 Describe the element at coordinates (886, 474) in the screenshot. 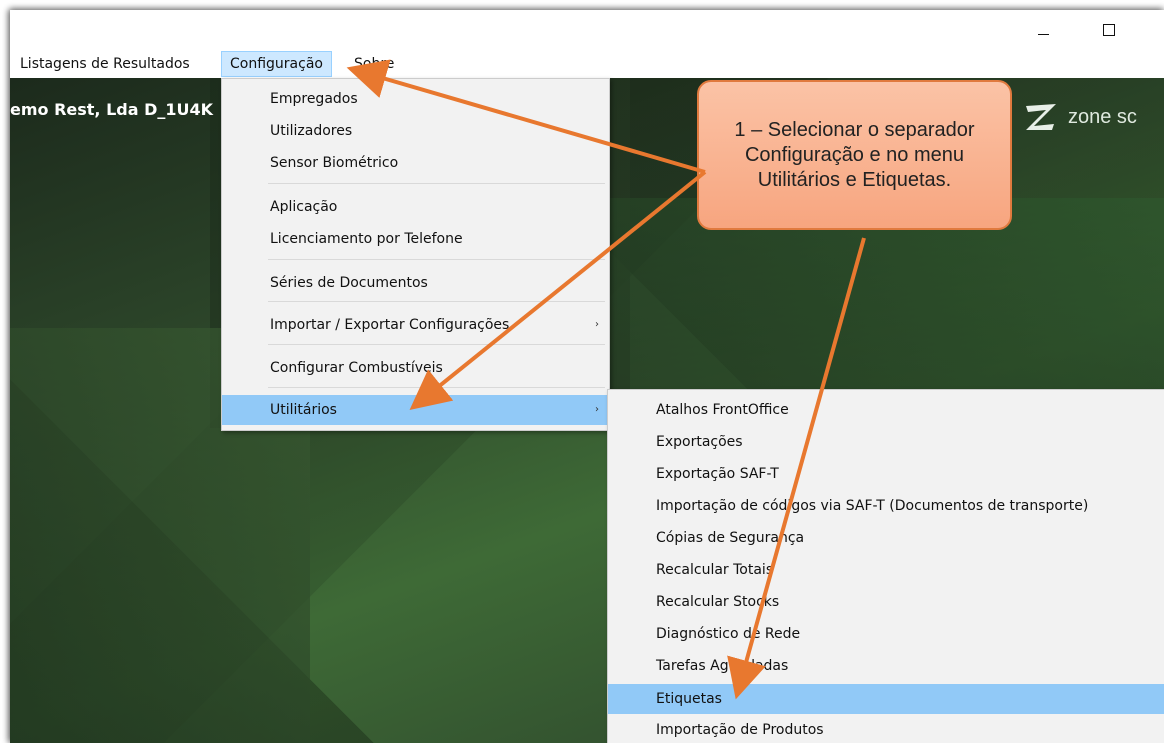

I see `menu-item-exportacao-saft: Exportação SAF-T` at that location.